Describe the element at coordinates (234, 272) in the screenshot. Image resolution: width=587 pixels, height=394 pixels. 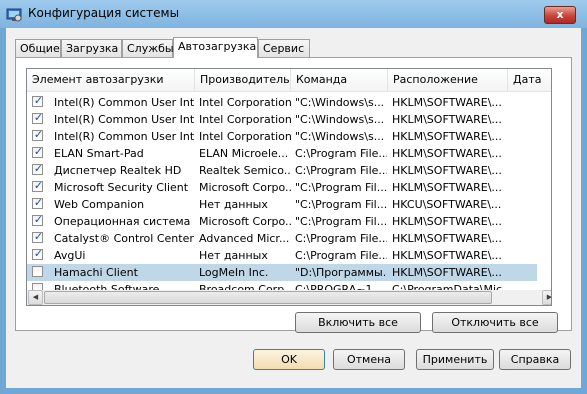
I see `row-manufacturer: LogMeIn Inc.` at that location.